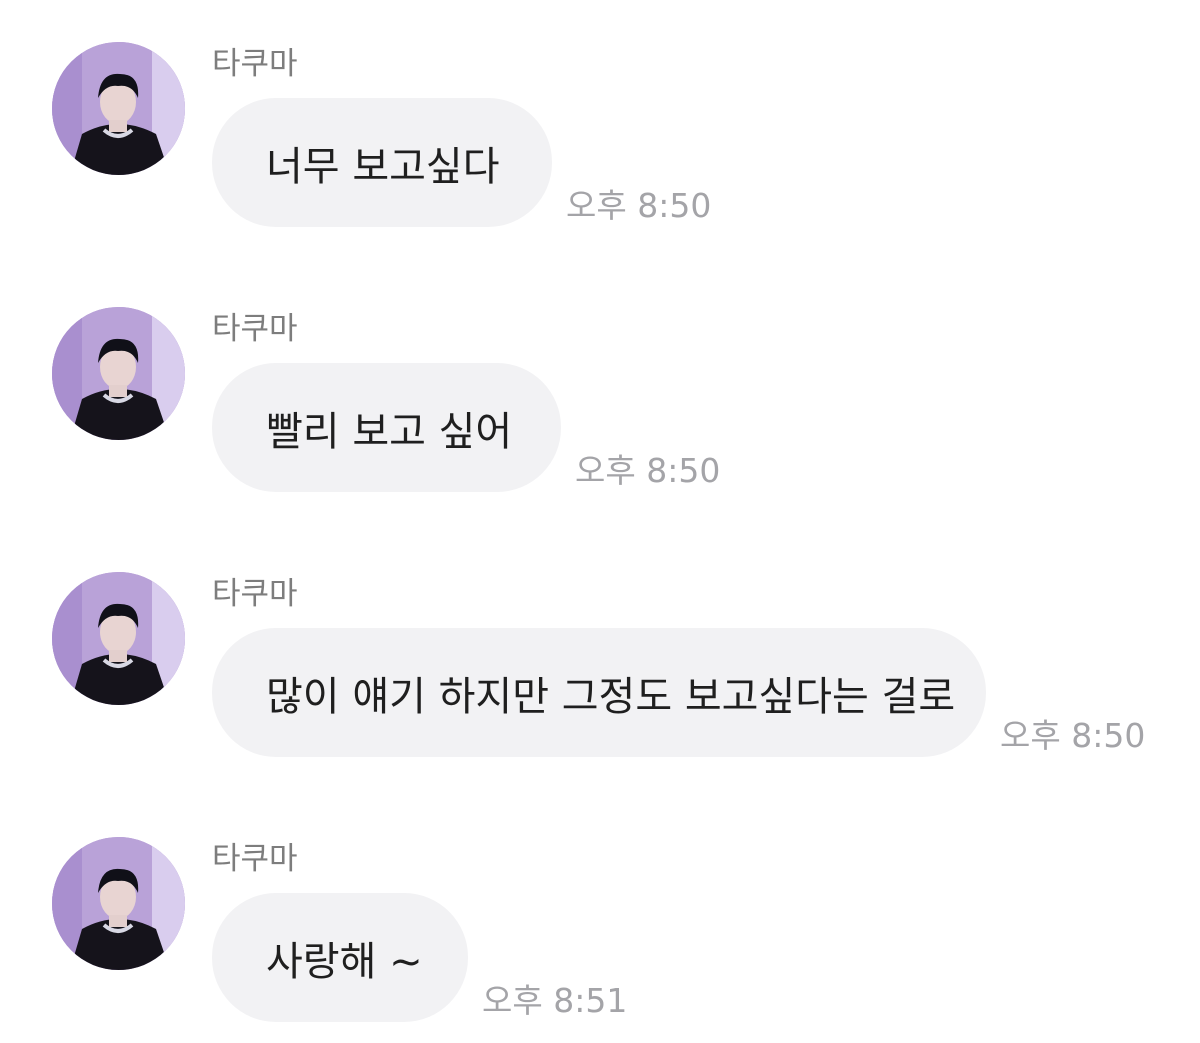 This screenshot has width=1200, height=1043. What do you see at coordinates (383, 166) in the screenshot?
I see `message-text: 너무 보고싶다` at bounding box center [383, 166].